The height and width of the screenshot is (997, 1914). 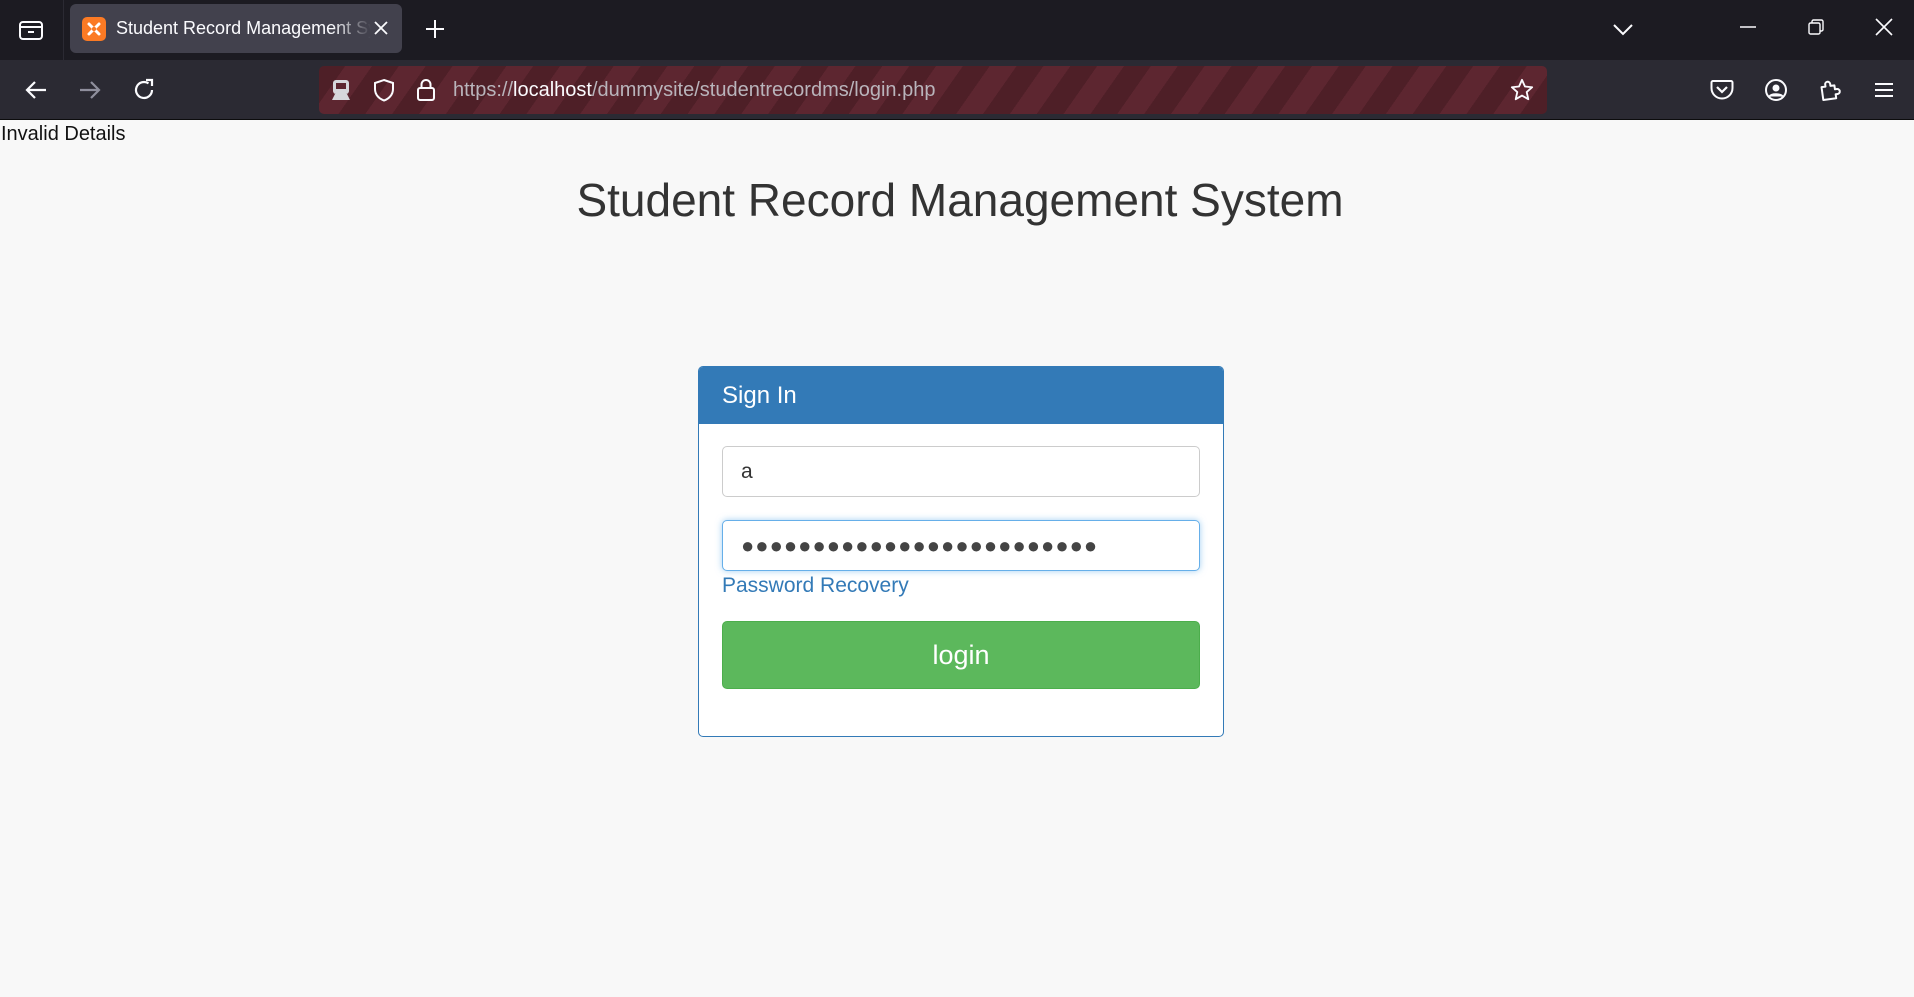 I want to click on extensions-button, so click(x=1830, y=90).